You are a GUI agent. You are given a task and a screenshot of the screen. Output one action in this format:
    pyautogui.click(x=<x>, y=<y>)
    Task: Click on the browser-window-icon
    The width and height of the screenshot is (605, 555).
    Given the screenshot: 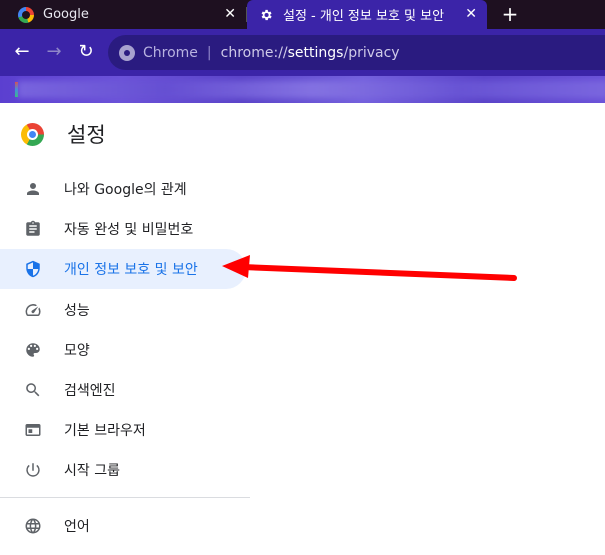 What is the action you would take?
    pyautogui.click(x=33, y=430)
    